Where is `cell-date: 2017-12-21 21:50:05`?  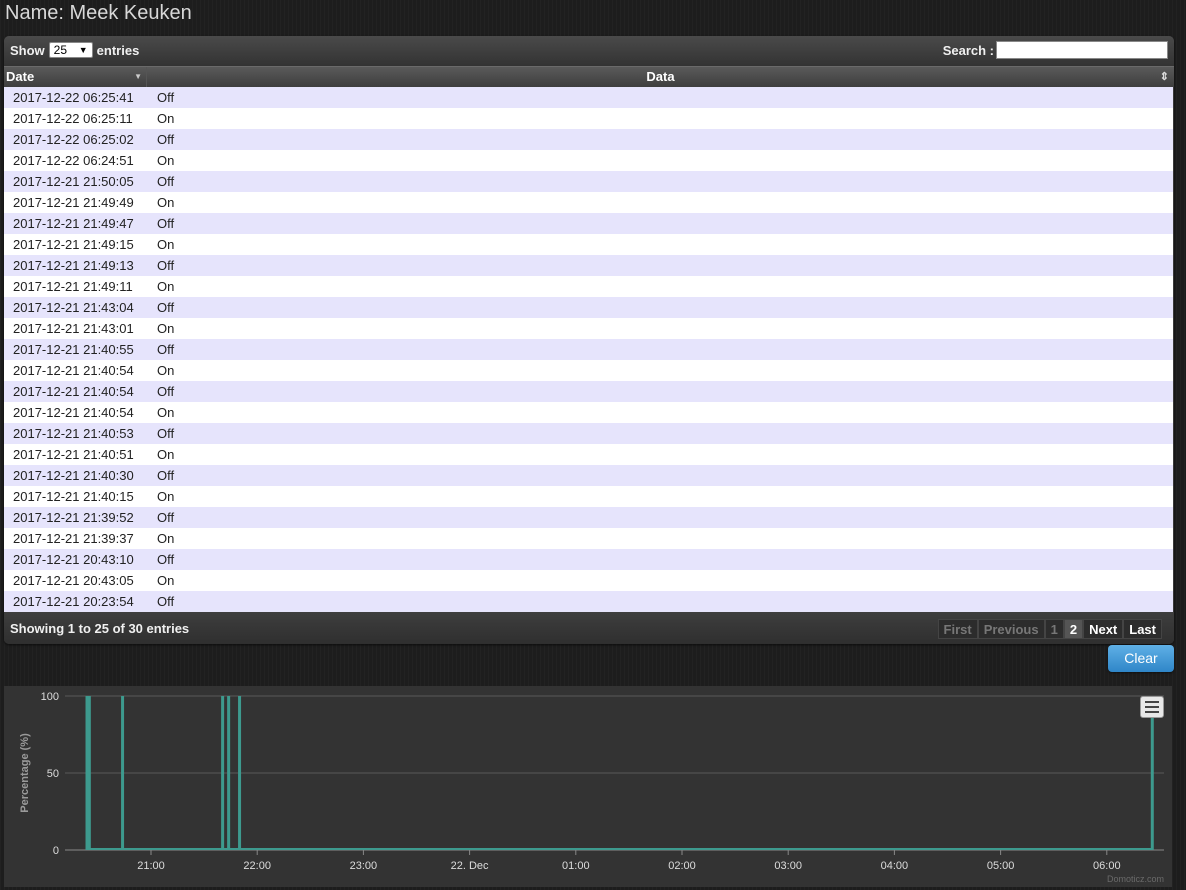
cell-date: 2017-12-21 21:50:05 is located at coordinates (73, 181).